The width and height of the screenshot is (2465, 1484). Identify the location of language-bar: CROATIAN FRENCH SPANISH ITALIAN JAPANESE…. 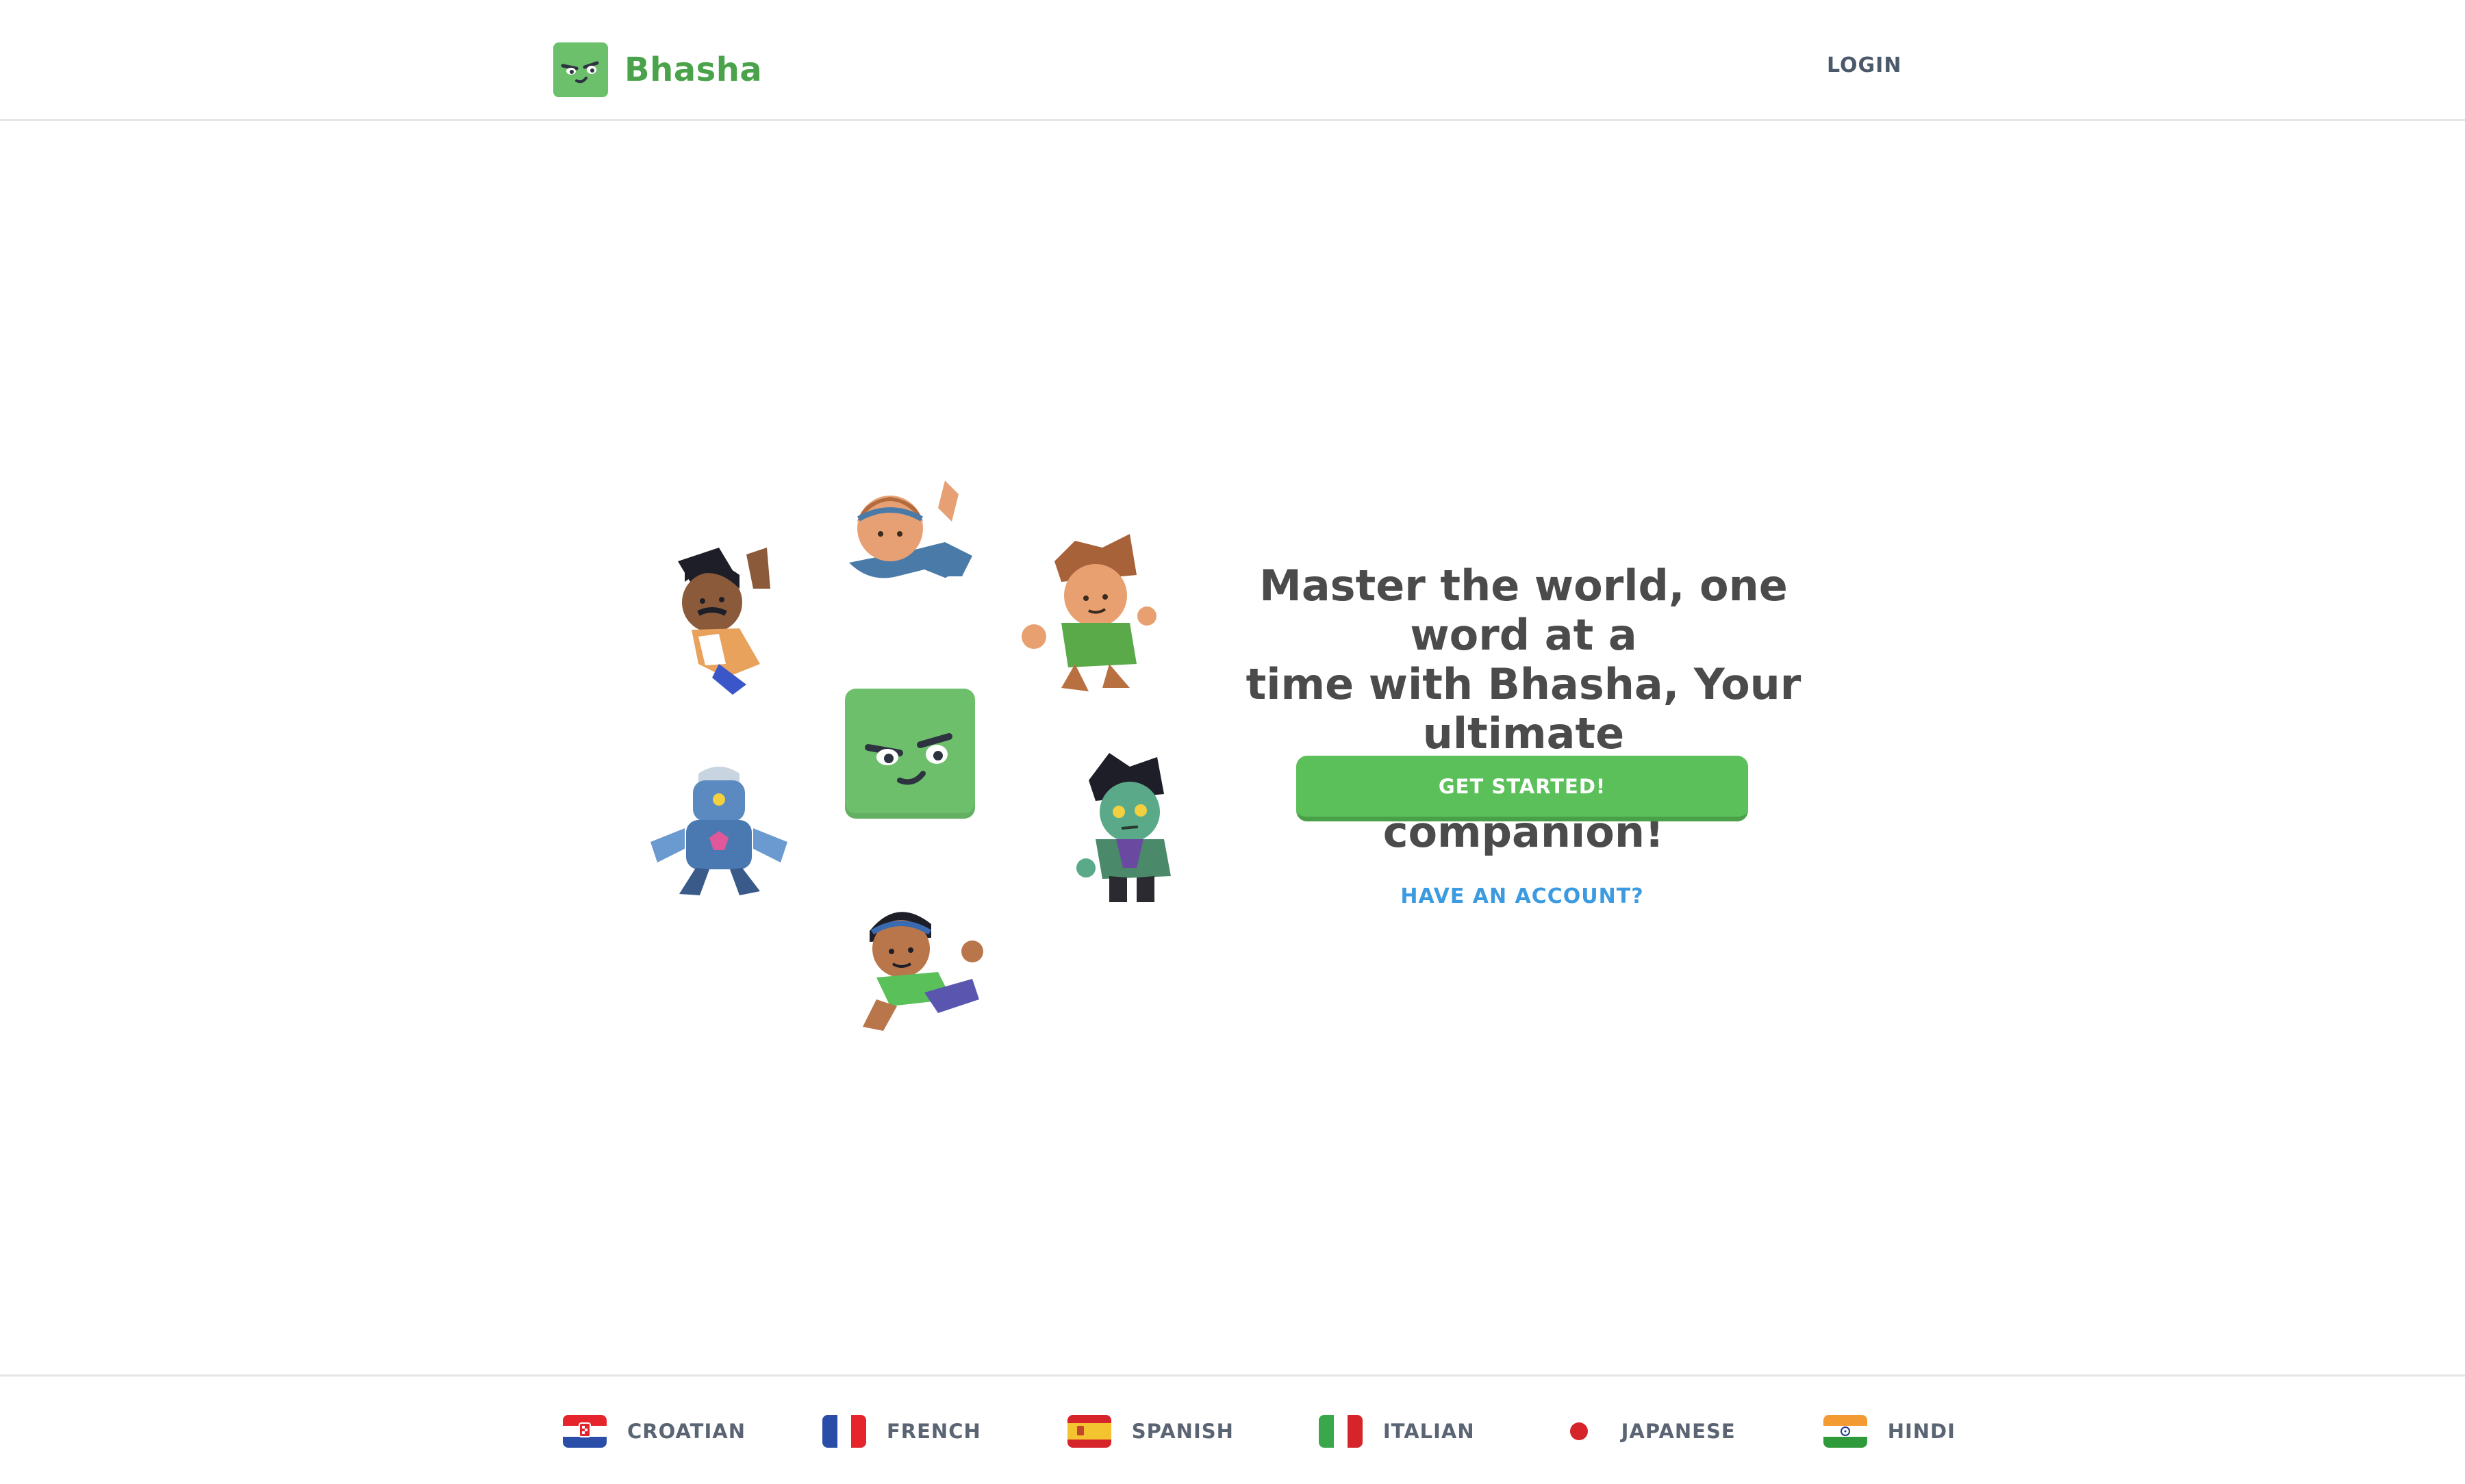
(1232, 1429).